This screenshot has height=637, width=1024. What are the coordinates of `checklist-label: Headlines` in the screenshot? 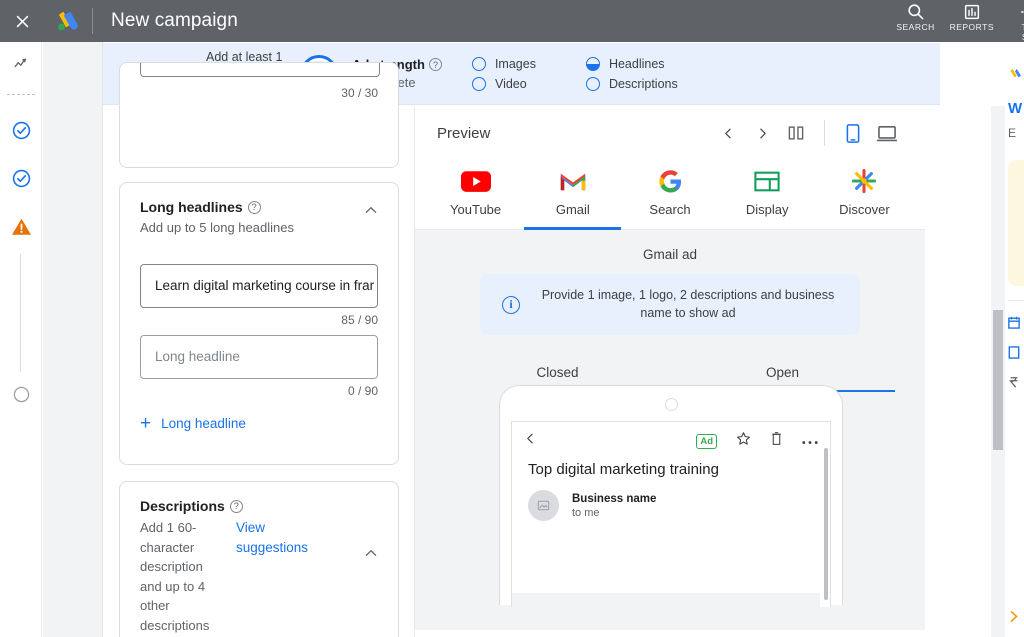 It's located at (636, 63).